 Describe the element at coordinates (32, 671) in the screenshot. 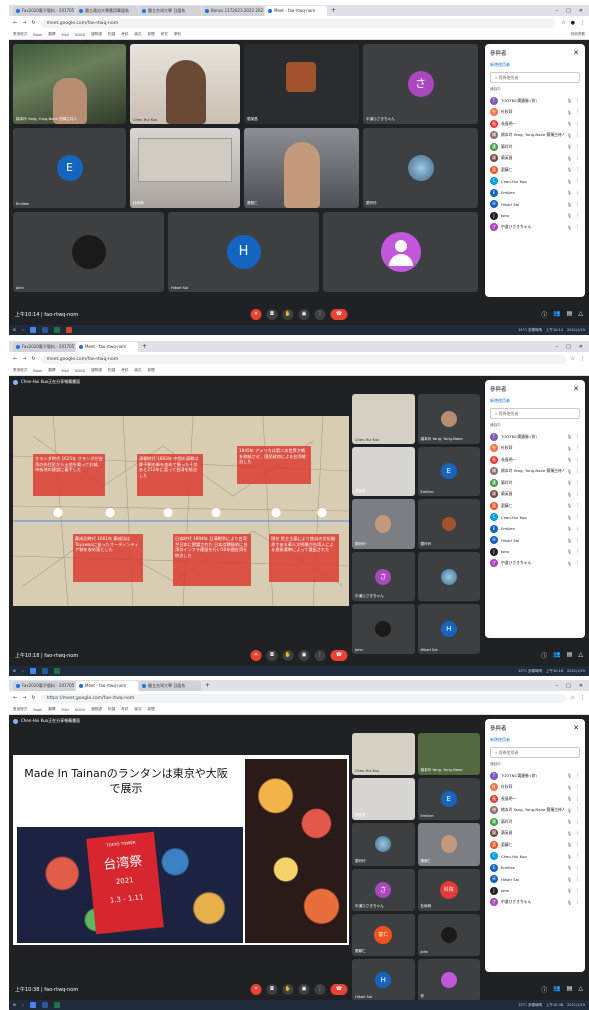

I see `chrome-icon` at that location.